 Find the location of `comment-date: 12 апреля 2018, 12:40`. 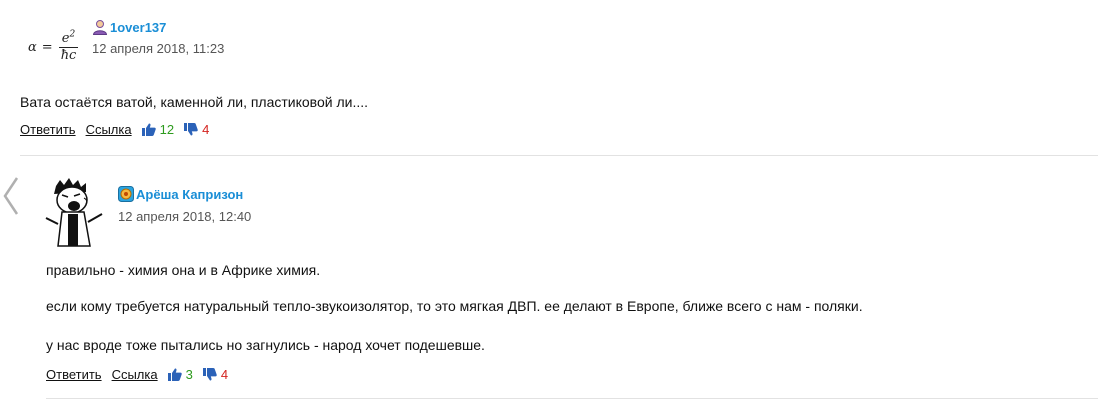

comment-date: 12 апреля 2018, 12:40 is located at coordinates (185, 216).